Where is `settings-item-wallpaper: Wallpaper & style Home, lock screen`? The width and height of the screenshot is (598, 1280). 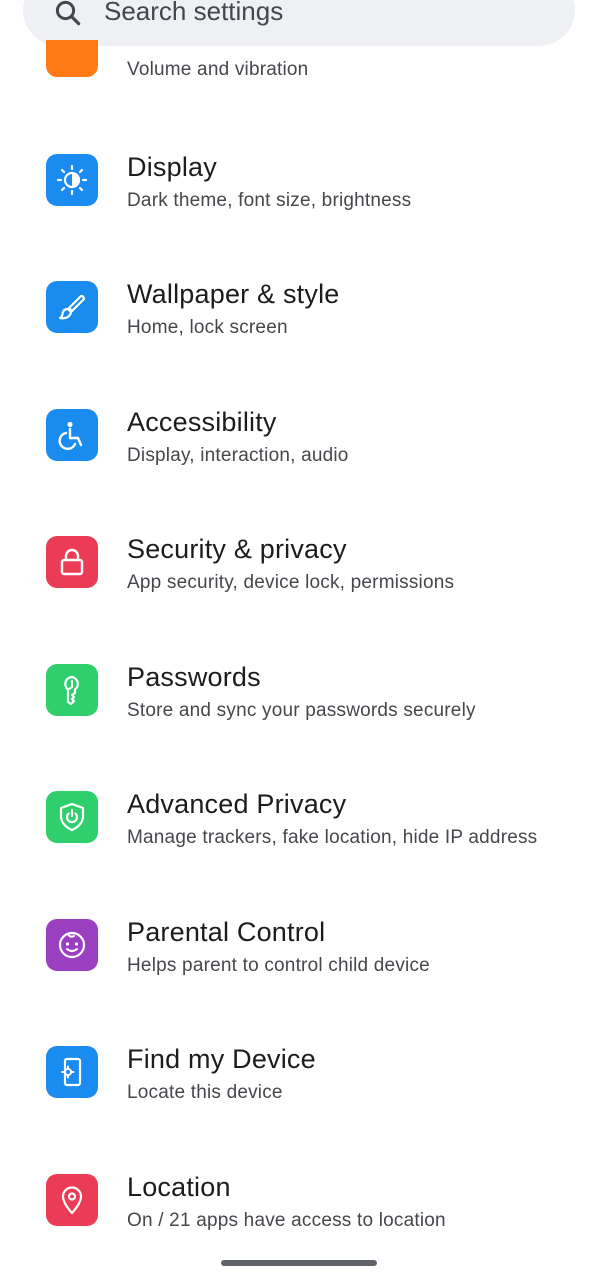 settings-item-wallpaper: Wallpaper & style Home, lock screen is located at coordinates (299, 305).